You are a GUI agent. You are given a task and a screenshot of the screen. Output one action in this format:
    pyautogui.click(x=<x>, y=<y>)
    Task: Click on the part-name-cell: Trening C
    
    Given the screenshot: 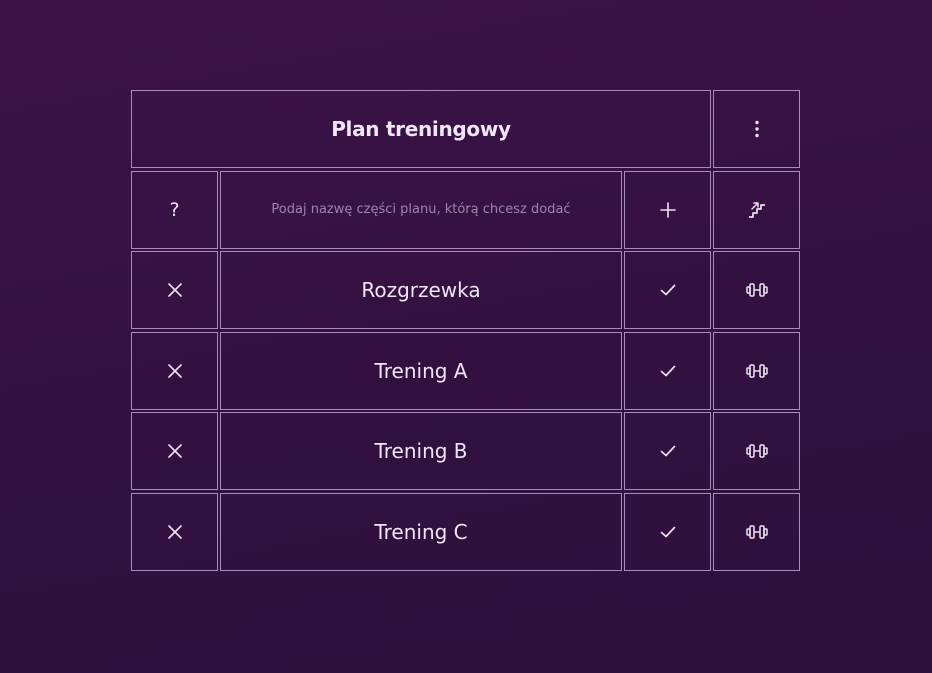 What is the action you would take?
    pyautogui.click(x=421, y=531)
    